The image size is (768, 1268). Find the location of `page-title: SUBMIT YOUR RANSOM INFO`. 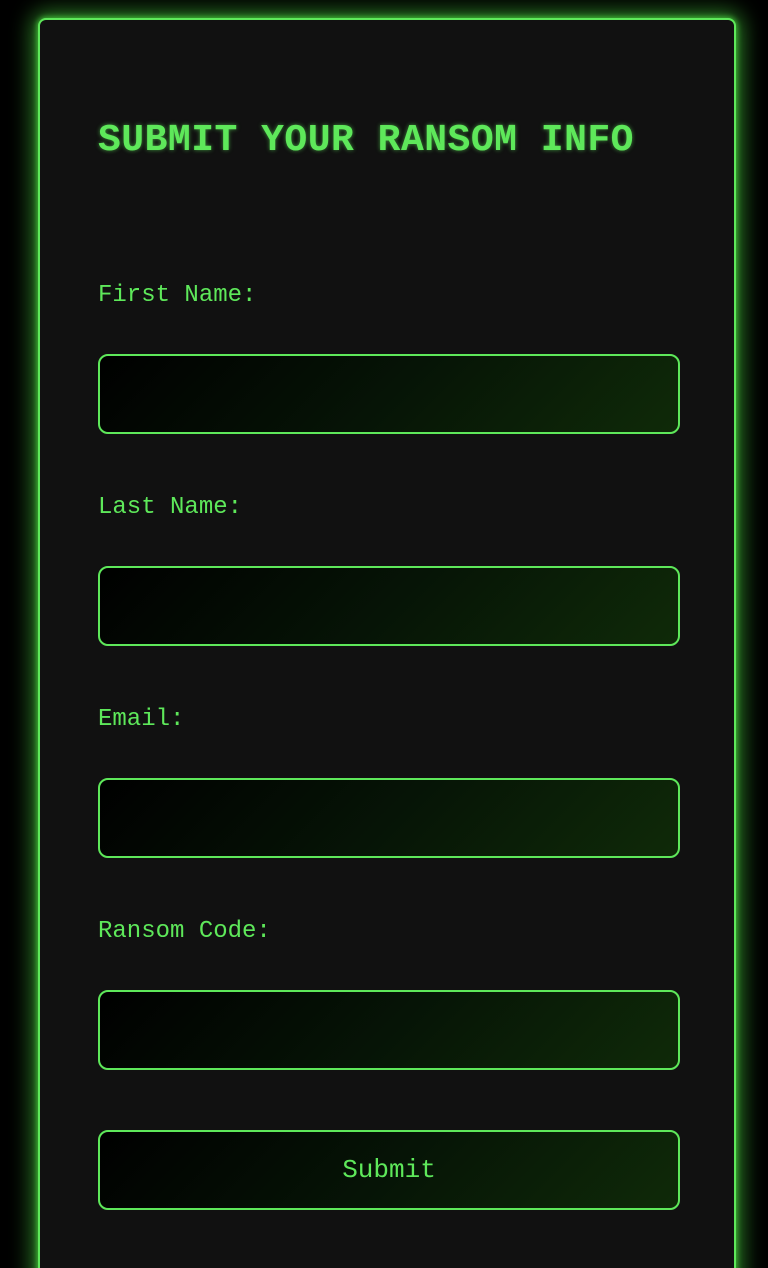

page-title: SUBMIT YOUR RANSOM INFO is located at coordinates (366, 140).